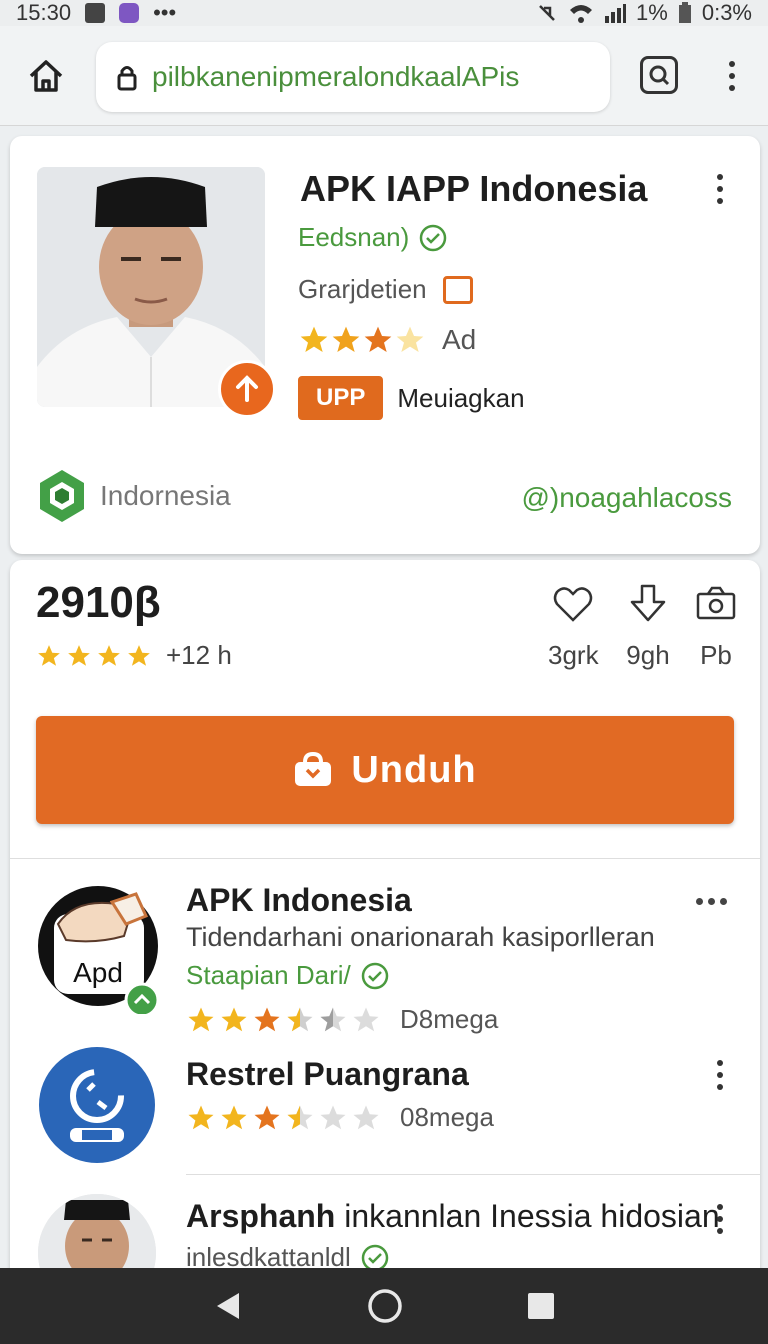 The width and height of the screenshot is (768, 1344). What do you see at coordinates (474, 188) in the screenshot?
I see `app-title: APK IAPP Indonesia` at bounding box center [474, 188].